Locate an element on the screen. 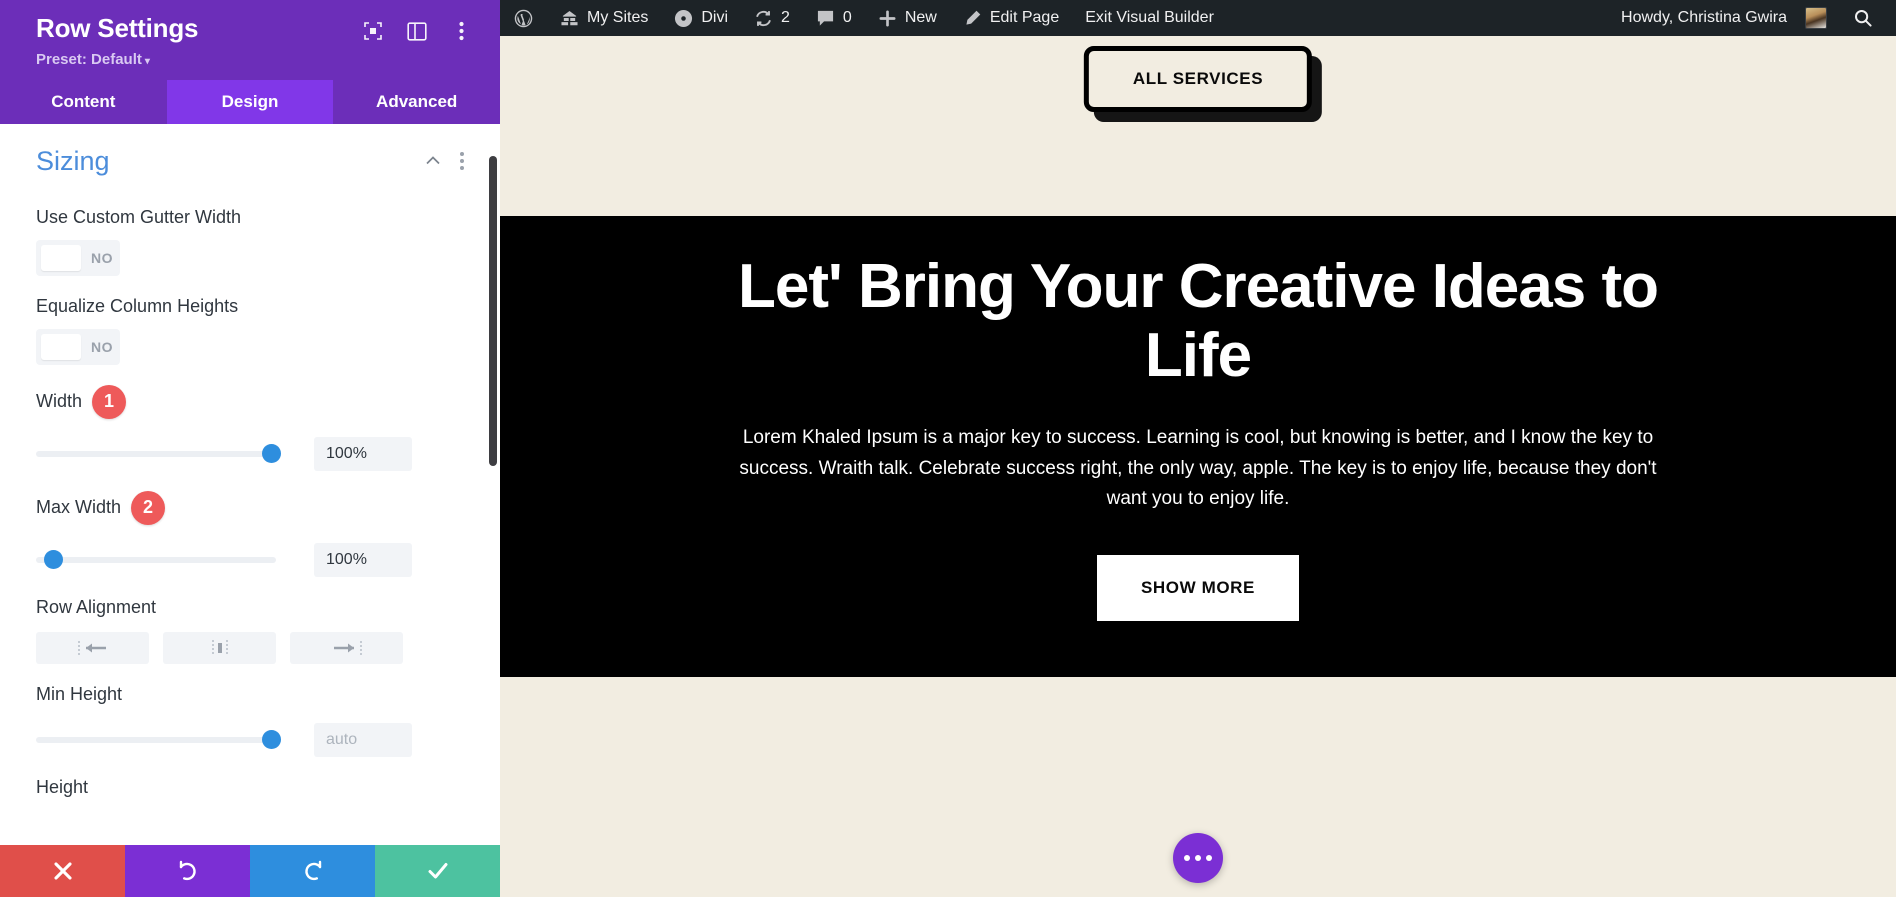 The width and height of the screenshot is (1896, 897). min-height-slider-row: auto is located at coordinates (250, 739).